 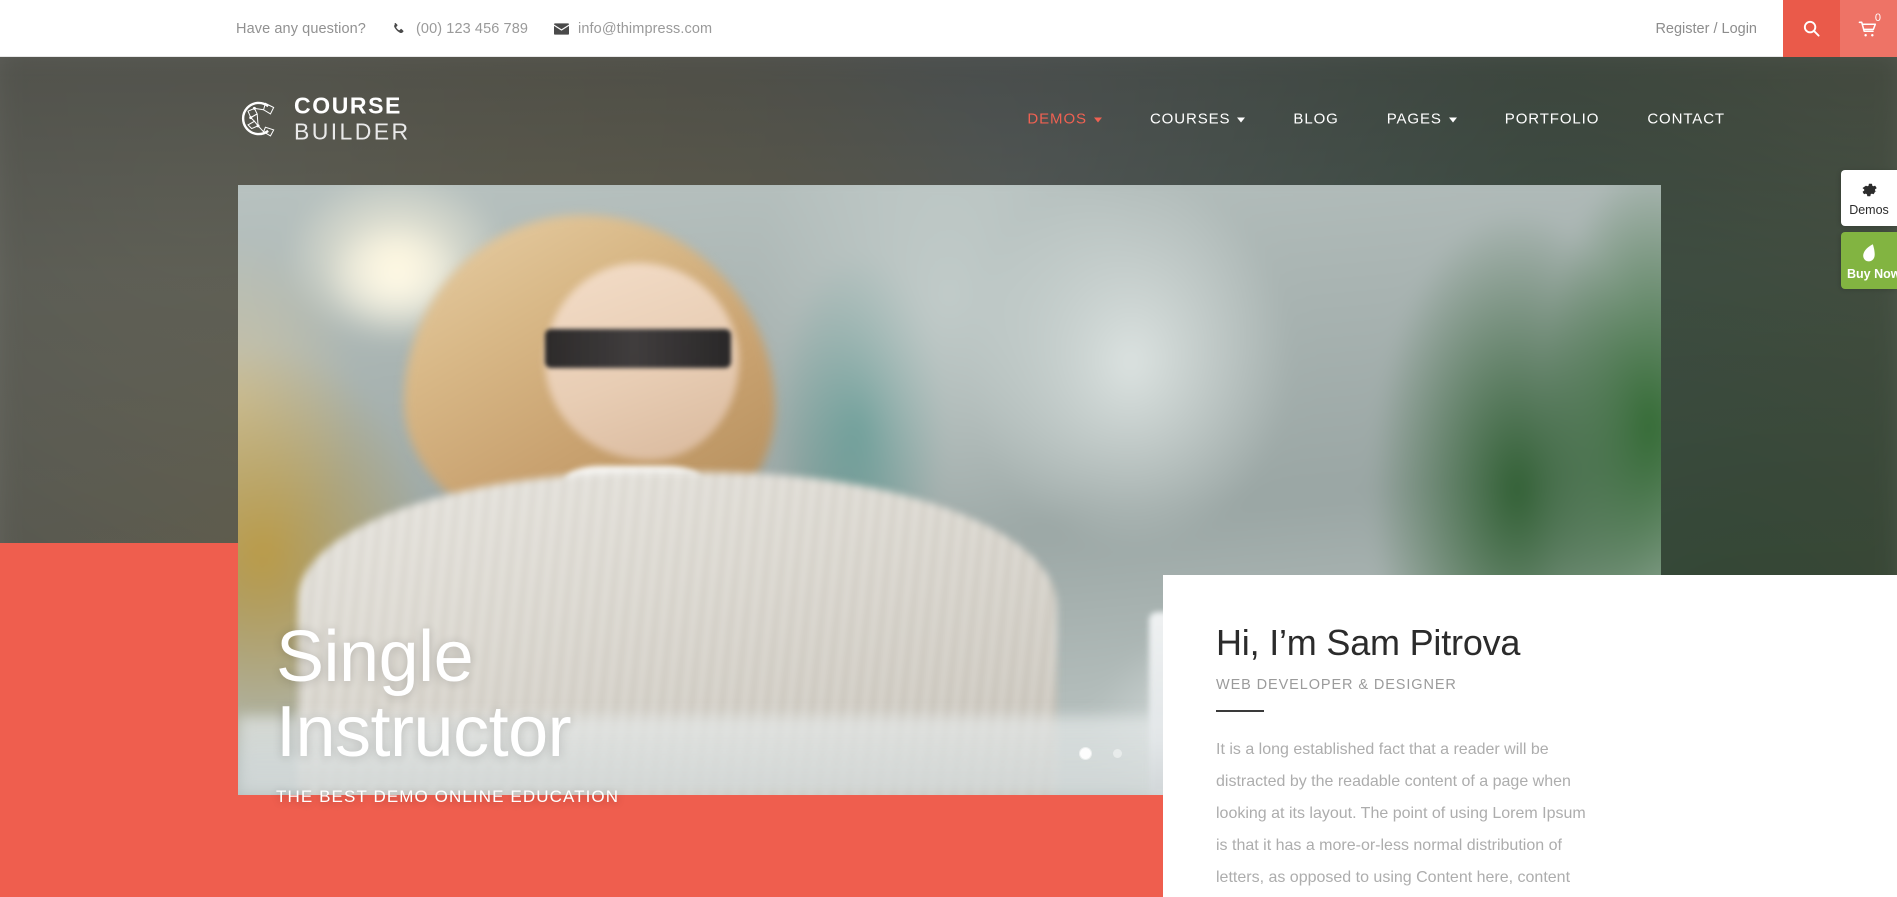 I want to click on gear-icon, so click(x=1869, y=190).